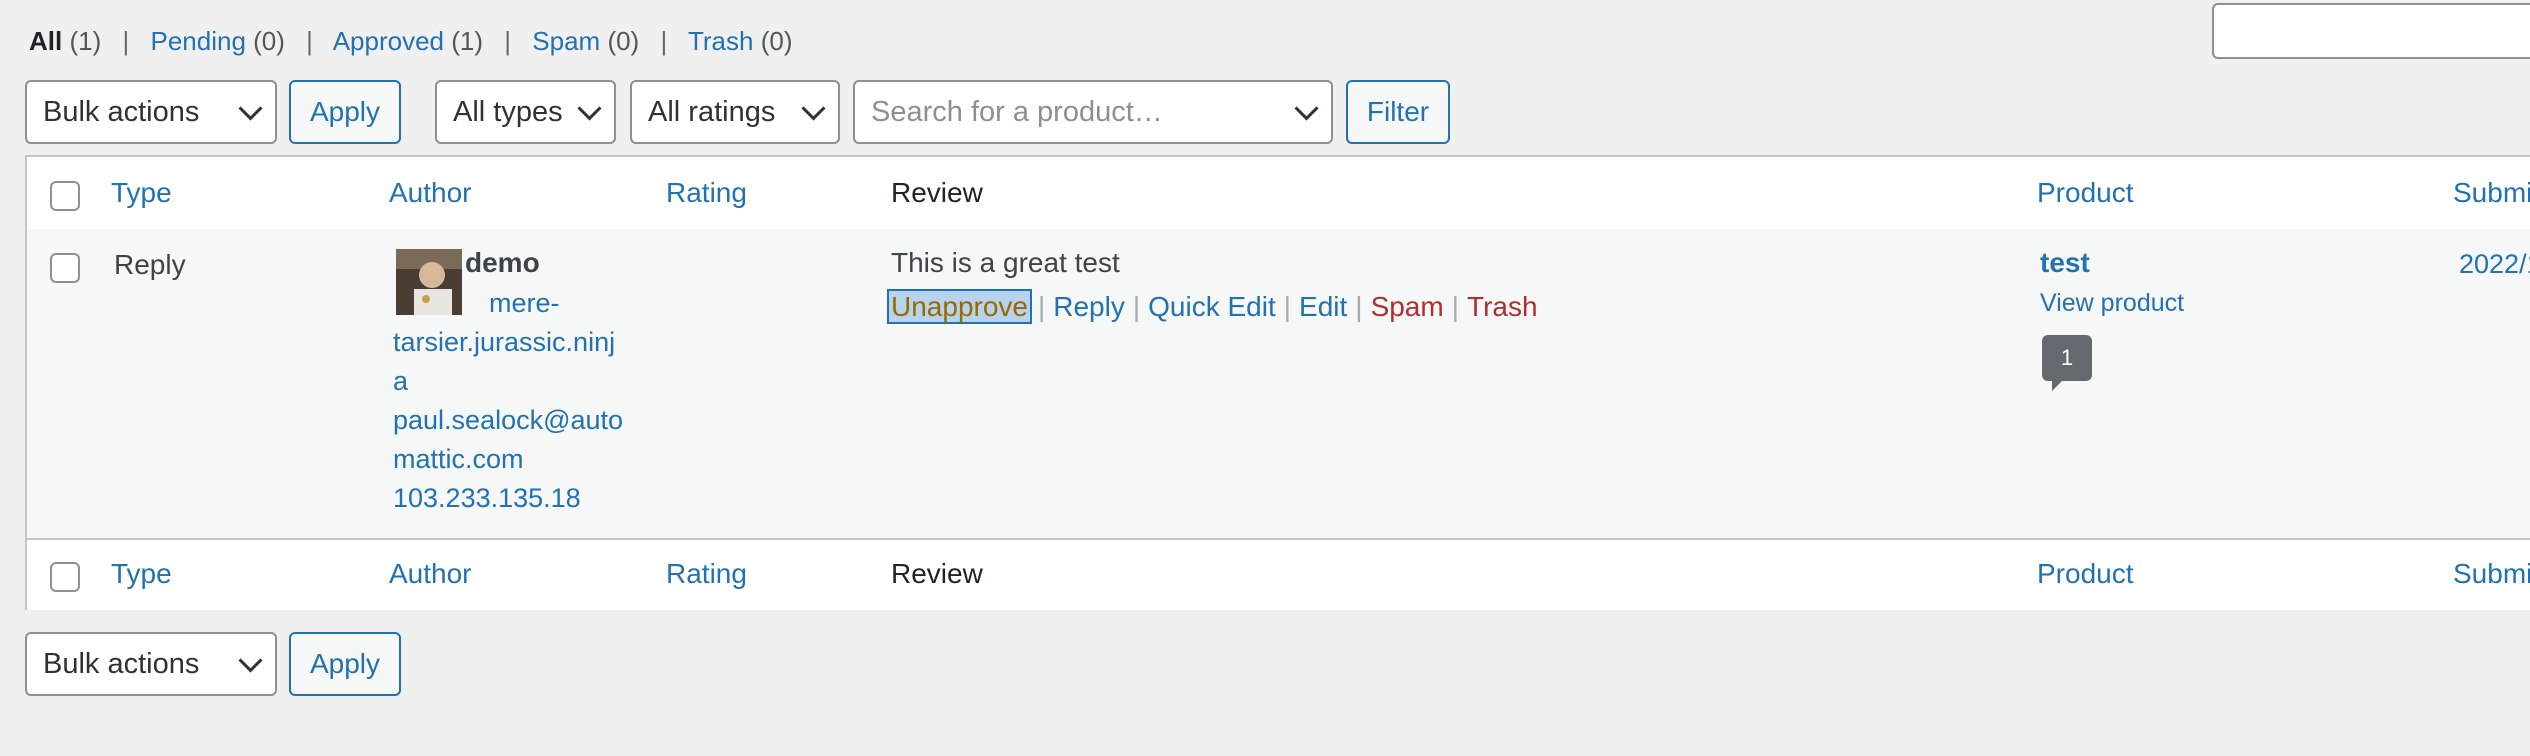  What do you see at coordinates (141, 193) in the screenshot?
I see `column-type: Type` at bounding box center [141, 193].